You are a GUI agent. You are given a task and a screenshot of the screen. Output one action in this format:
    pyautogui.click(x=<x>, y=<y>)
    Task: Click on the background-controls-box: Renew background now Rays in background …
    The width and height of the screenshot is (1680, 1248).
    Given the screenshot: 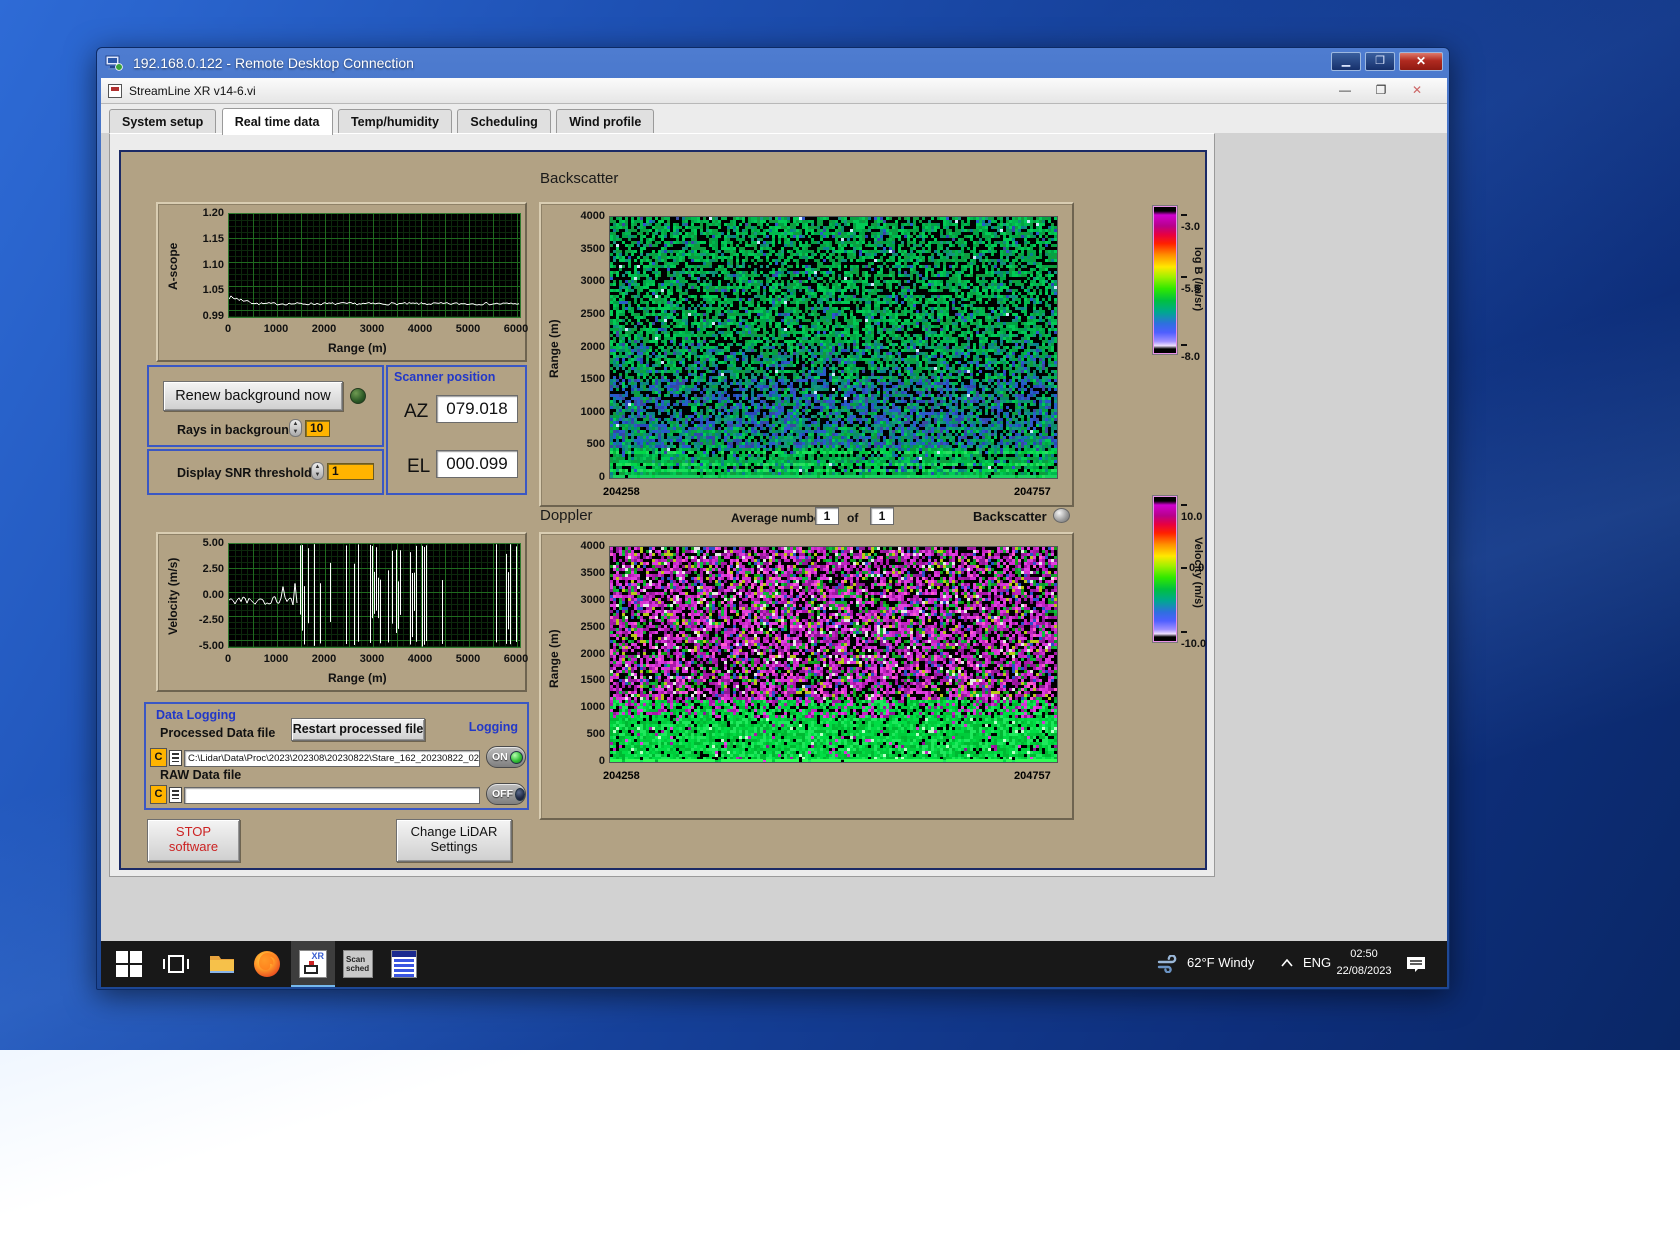 What is the action you would take?
    pyautogui.click(x=265, y=406)
    